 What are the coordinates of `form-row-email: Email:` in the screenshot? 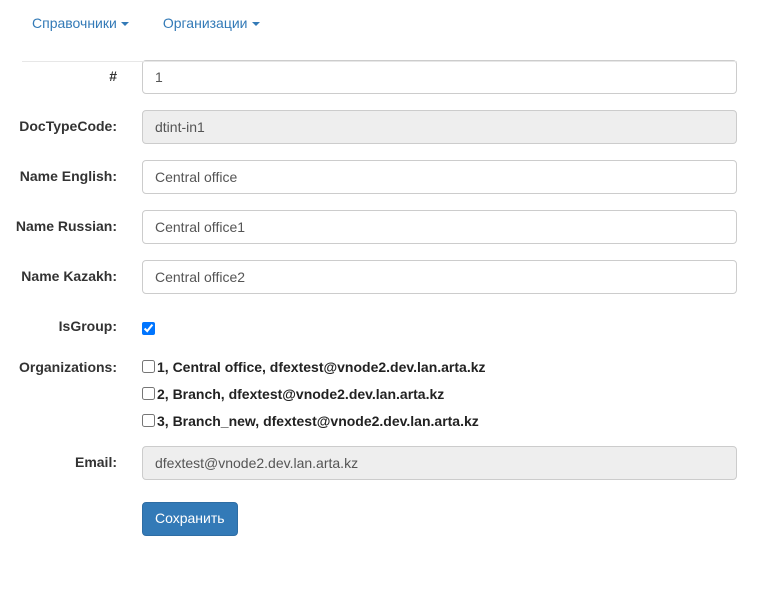 It's located at (379, 463).